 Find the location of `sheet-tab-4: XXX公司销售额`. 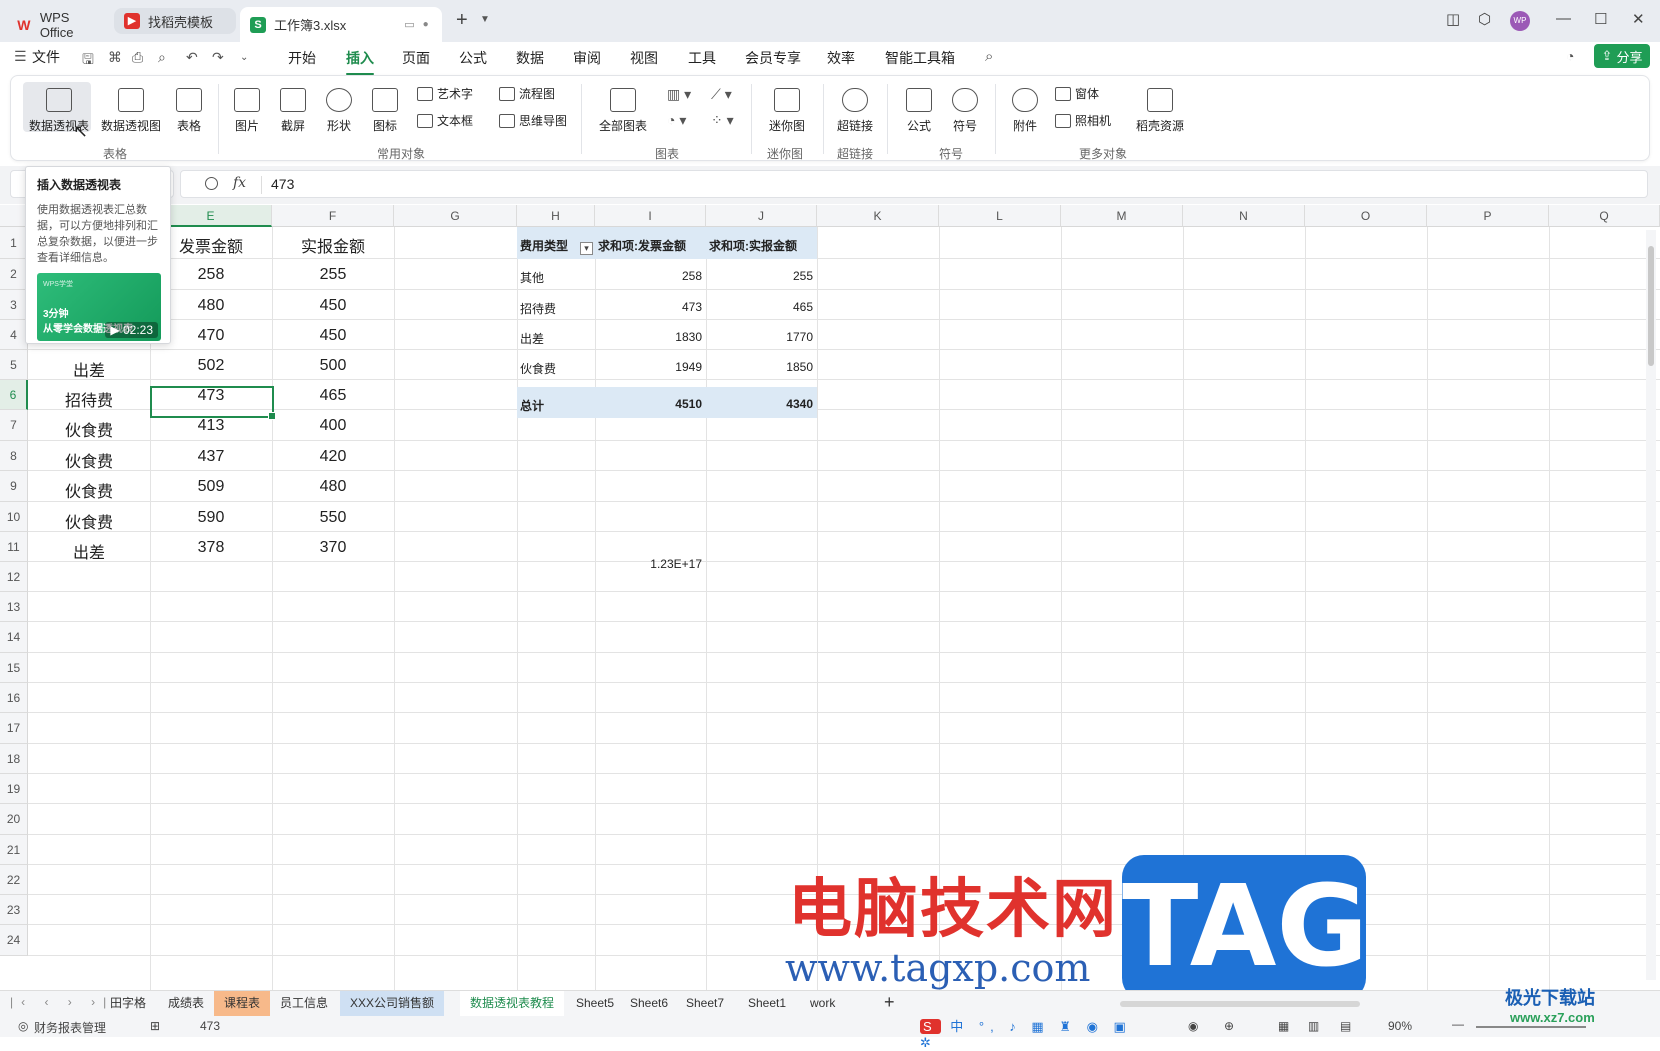

sheet-tab-4: XXX公司销售额 is located at coordinates (392, 1003).